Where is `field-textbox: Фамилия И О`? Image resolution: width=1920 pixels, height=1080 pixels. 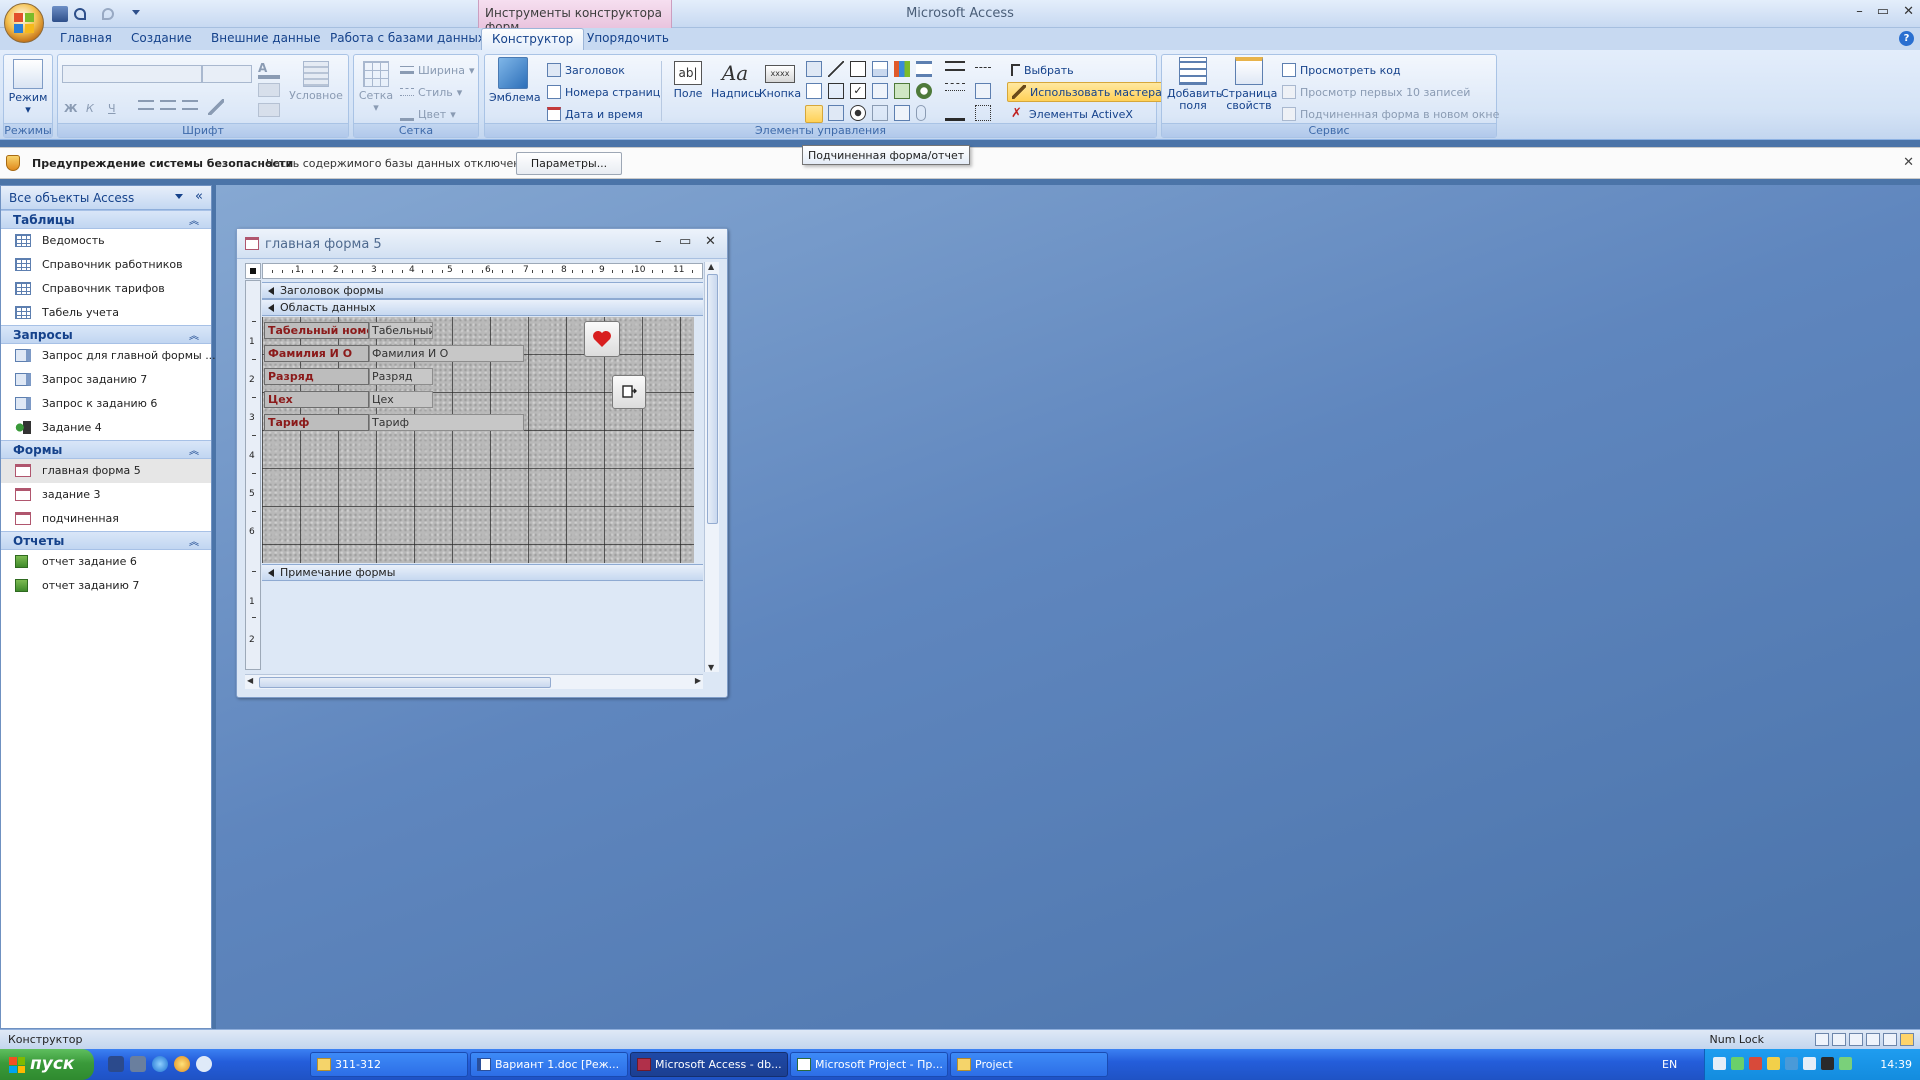 field-textbox: Фамилия И О is located at coordinates (446, 353).